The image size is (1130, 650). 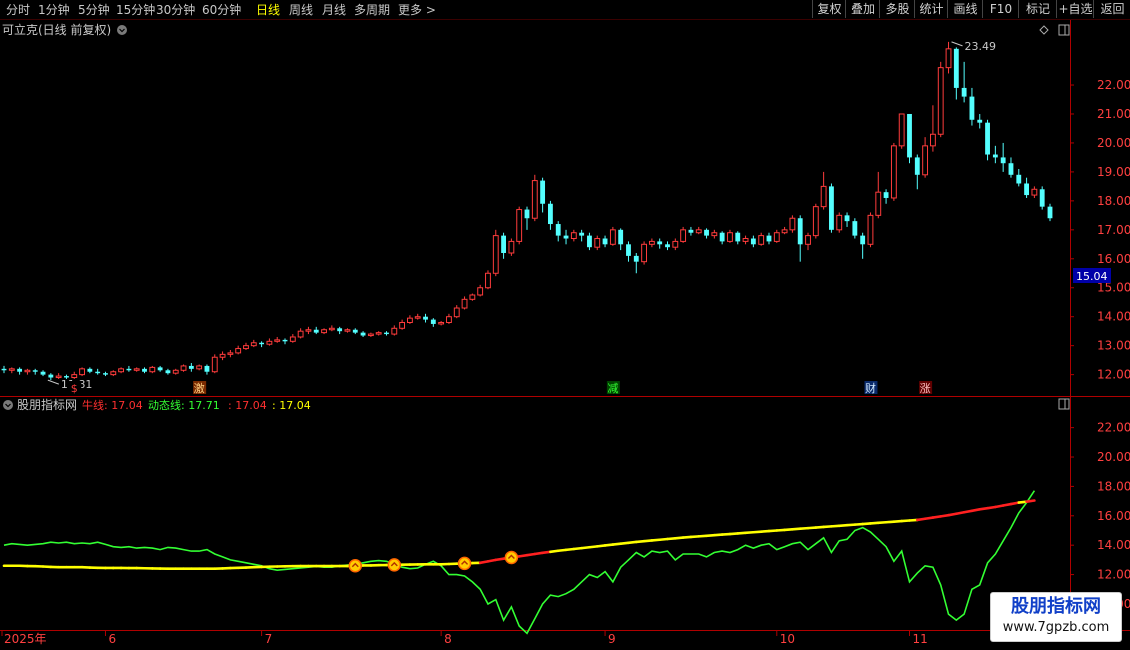 What do you see at coordinates (1113, 201) in the screenshot?
I see `main-y-tick-label-6: 18.00` at bounding box center [1113, 201].